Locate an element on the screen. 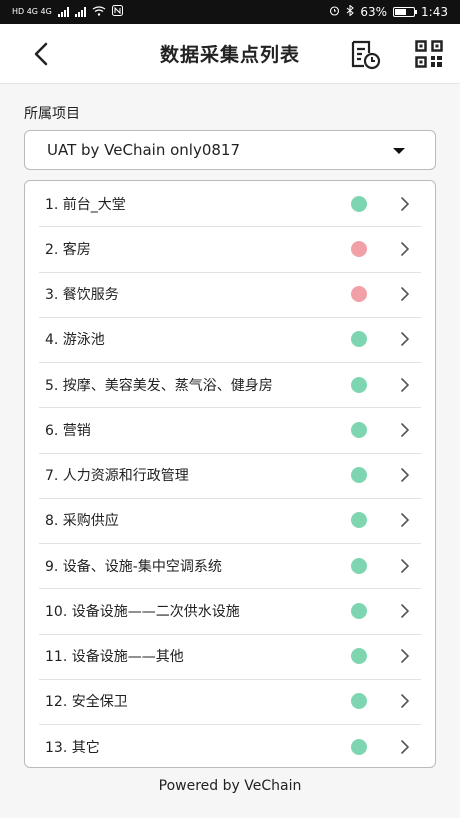 Image resolution: width=460 pixels, height=818 pixels. document-clock-icon is located at coordinates (366, 55).